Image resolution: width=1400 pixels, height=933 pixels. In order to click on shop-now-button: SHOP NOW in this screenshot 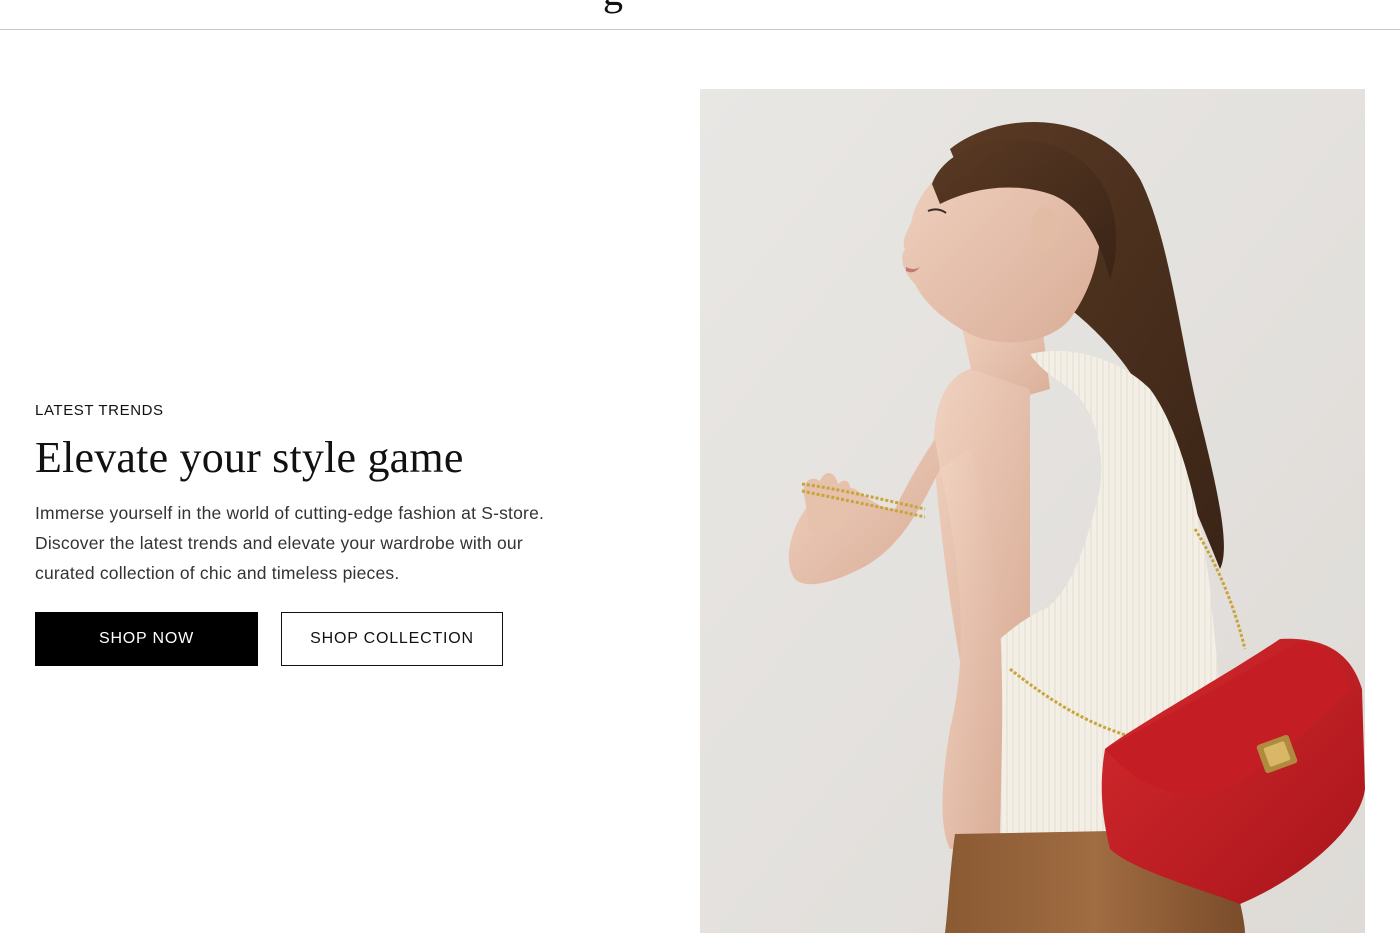, I will do `click(146, 639)`.